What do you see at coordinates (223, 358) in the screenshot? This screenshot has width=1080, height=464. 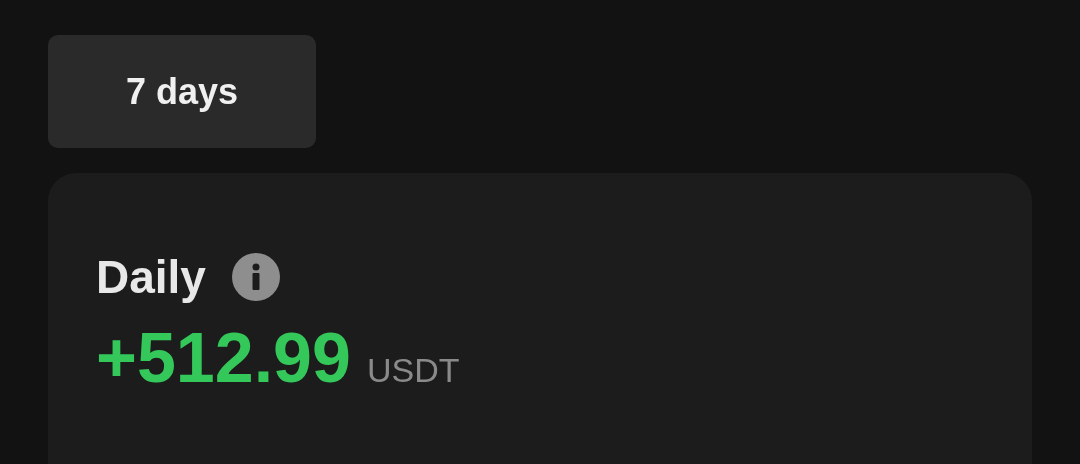 I see `daily-profit-value: +512.99` at bounding box center [223, 358].